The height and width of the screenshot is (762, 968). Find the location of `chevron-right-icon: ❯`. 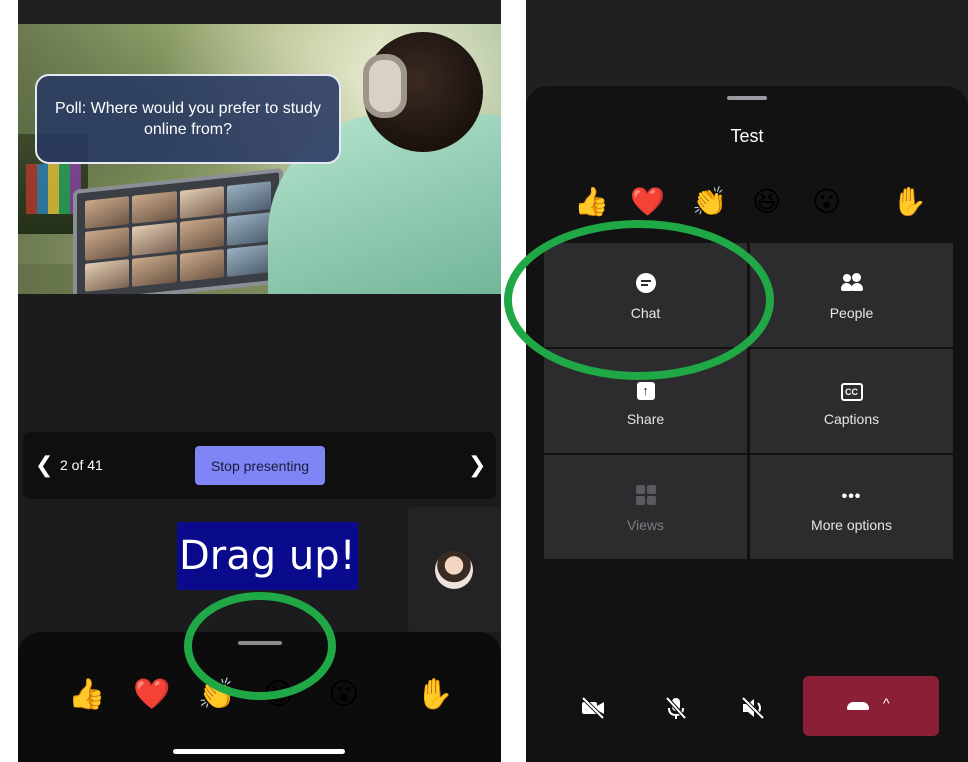

chevron-right-icon: ❯ is located at coordinates (480, 466).